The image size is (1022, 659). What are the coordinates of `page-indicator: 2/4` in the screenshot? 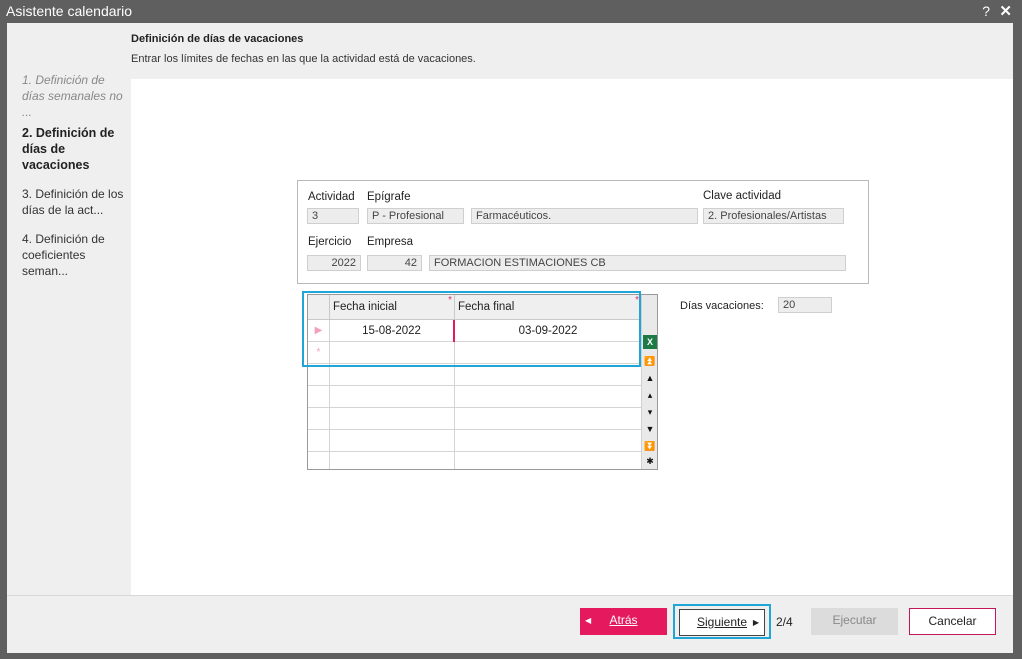 It's located at (784, 622).